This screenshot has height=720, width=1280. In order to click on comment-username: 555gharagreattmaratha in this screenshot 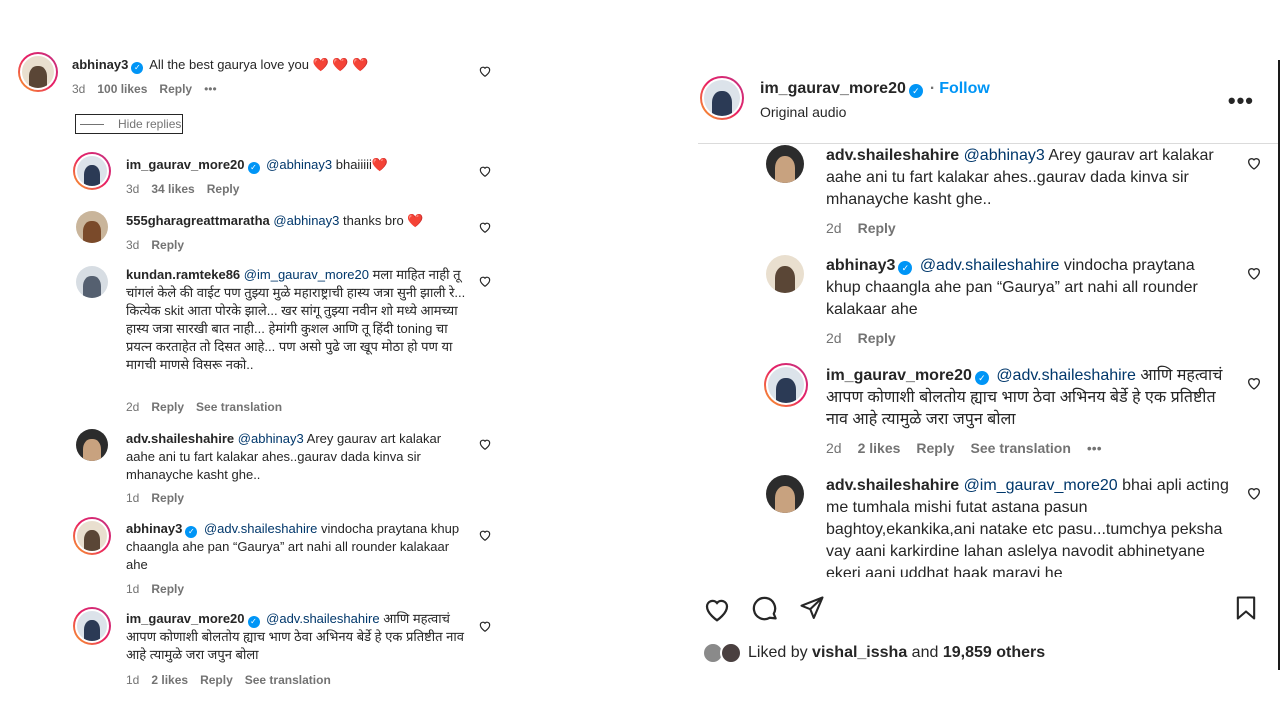, I will do `click(198, 220)`.